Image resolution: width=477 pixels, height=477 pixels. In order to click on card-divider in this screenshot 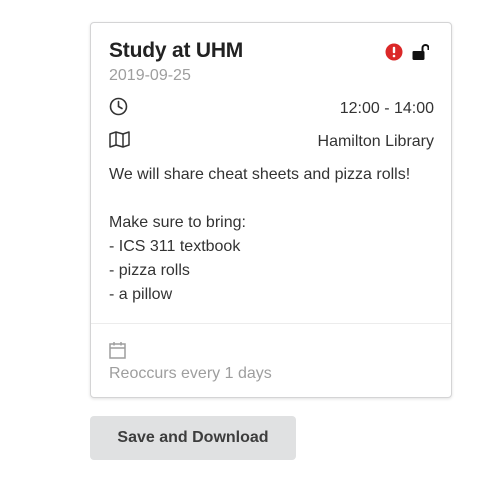, I will do `click(271, 323)`.